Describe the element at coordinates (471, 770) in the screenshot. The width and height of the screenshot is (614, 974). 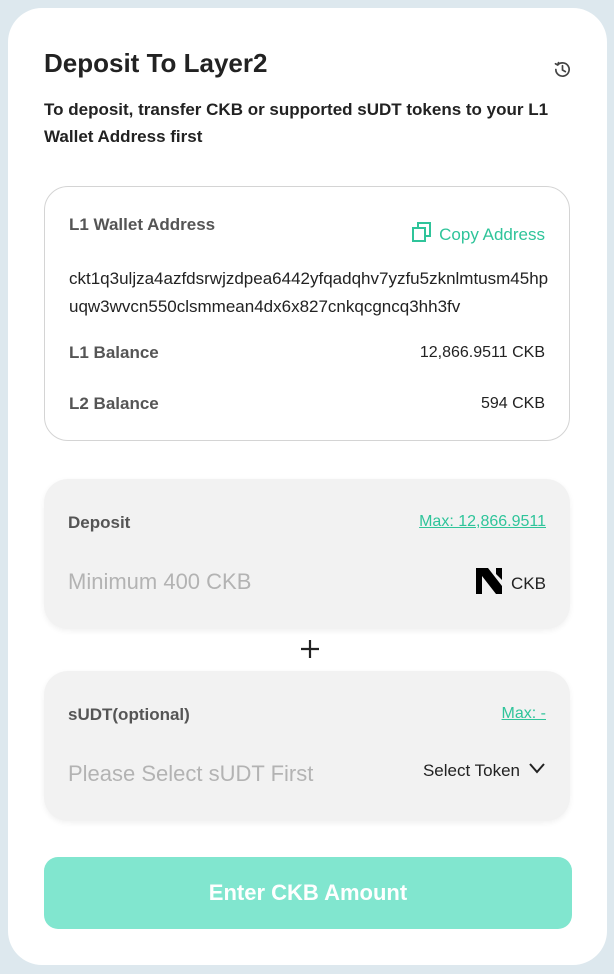
I see `select-token-label: Select Token` at that location.